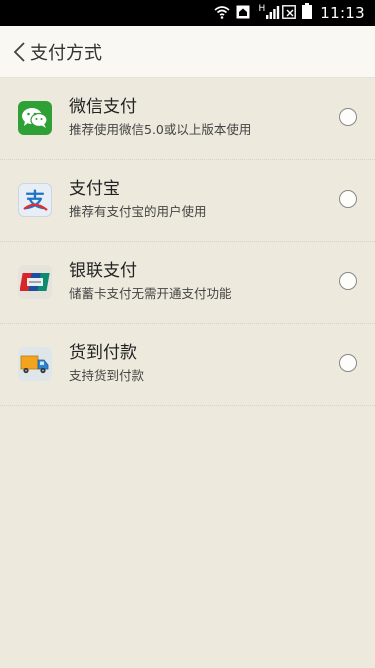 Image resolution: width=375 pixels, height=668 pixels. Describe the element at coordinates (243, 13) in the screenshot. I see `home-icon` at that location.